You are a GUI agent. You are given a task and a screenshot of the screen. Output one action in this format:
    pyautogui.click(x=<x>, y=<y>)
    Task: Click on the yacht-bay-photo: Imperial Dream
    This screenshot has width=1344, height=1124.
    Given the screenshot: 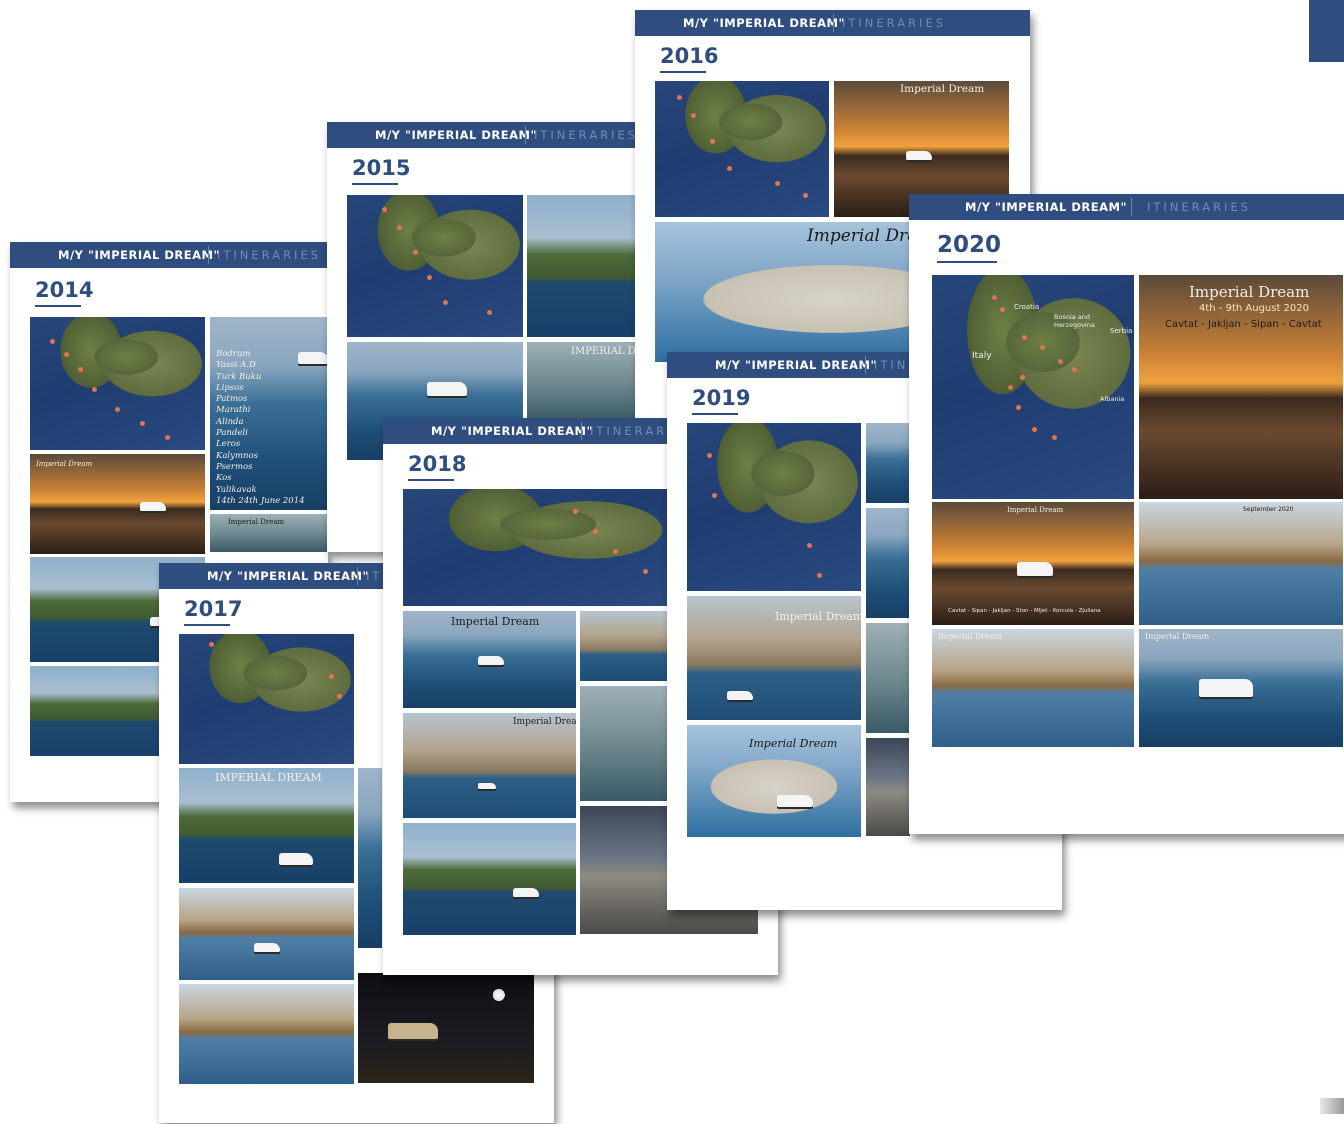 What is the action you would take?
    pyautogui.click(x=774, y=781)
    